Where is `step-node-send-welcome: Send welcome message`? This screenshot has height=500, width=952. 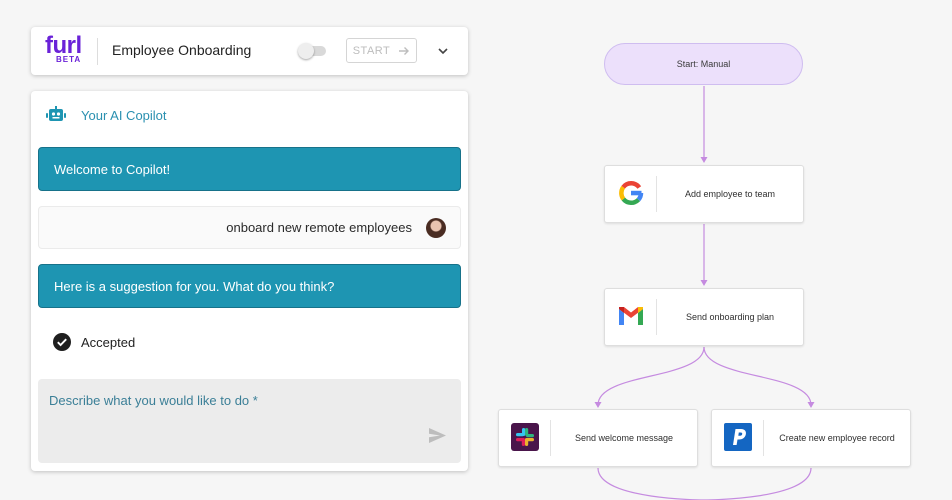
step-node-send-welcome: Send welcome message is located at coordinates (598, 438).